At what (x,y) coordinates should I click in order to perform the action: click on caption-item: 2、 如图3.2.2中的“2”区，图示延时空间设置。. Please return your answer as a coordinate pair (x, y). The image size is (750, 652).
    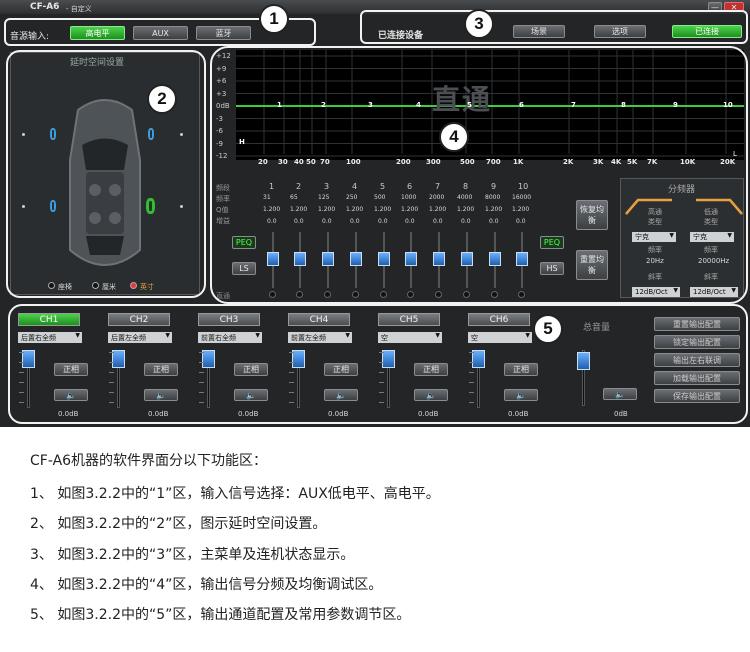
    Looking at the image, I should click on (178, 524).